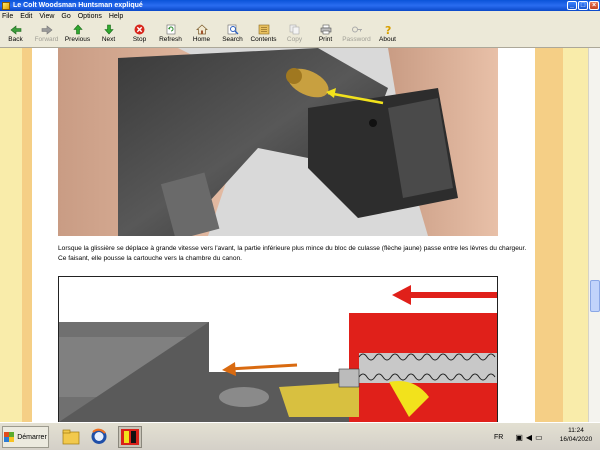  What do you see at coordinates (264, 29) in the screenshot?
I see `contents-icon` at bounding box center [264, 29].